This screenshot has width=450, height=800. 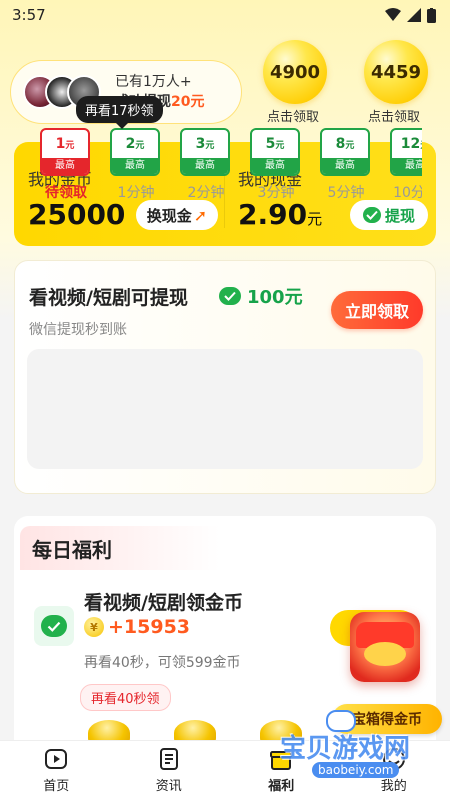 What do you see at coordinates (346, 193) in the screenshot?
I see `step-label: 5分钟` at bounding box center [346, 193].